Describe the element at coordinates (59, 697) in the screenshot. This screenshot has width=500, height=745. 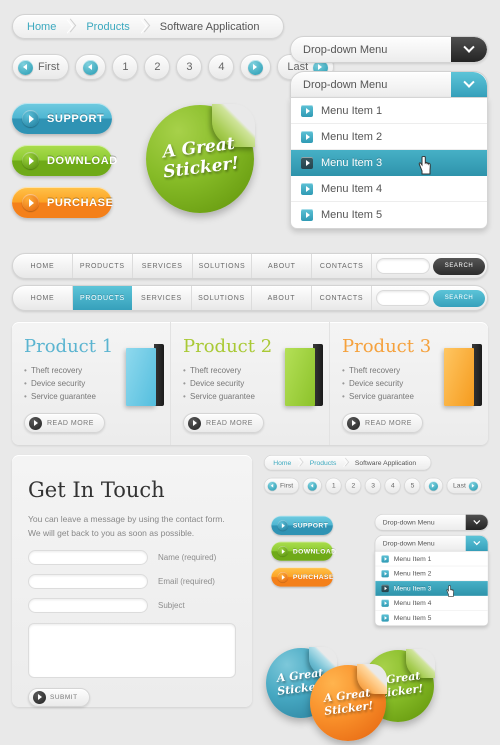
I see `submit-button: SUBMIT` at that location.